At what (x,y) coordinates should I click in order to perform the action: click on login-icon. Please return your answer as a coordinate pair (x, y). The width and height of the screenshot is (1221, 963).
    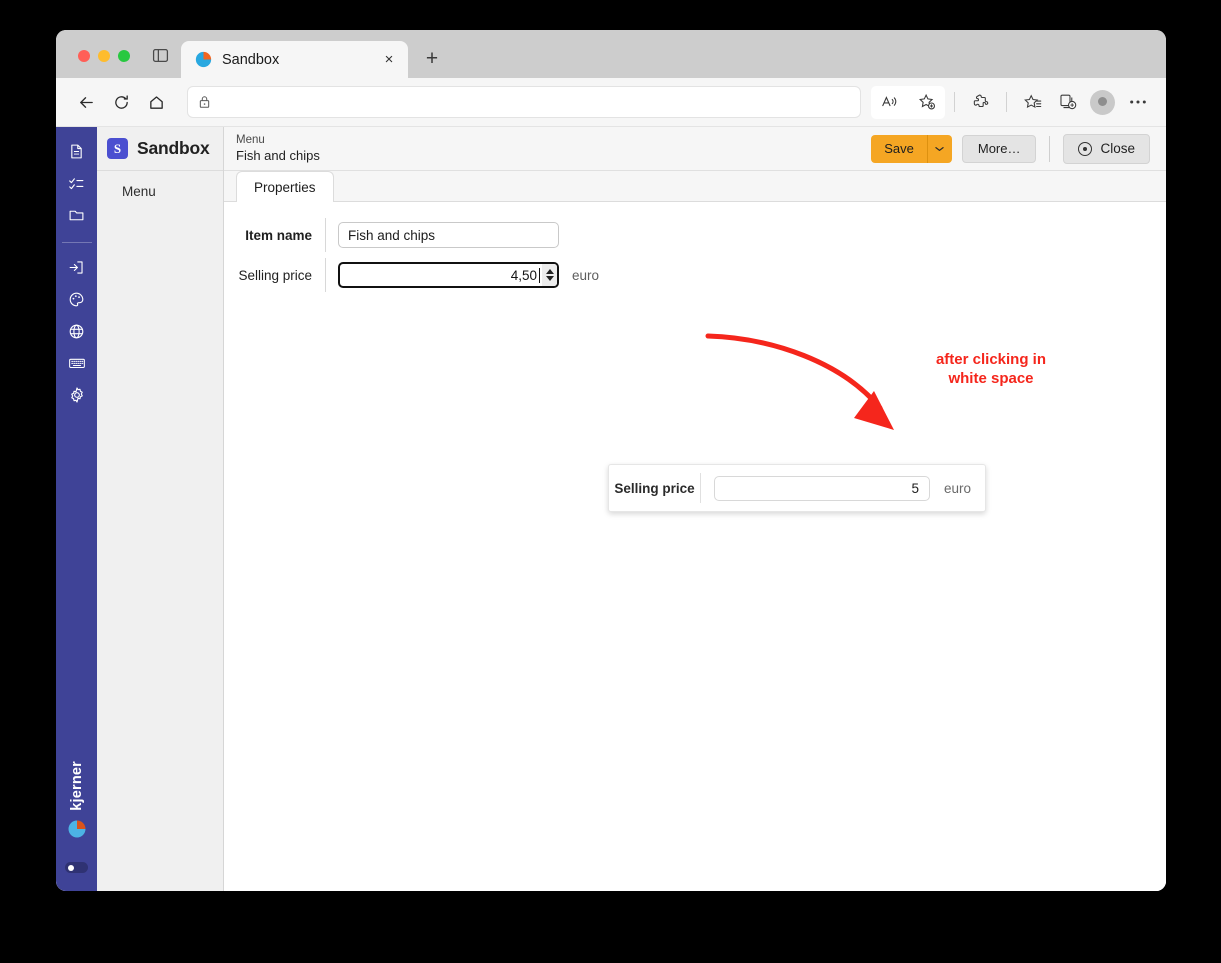
    Looking at the image, I should click on (77, 267).